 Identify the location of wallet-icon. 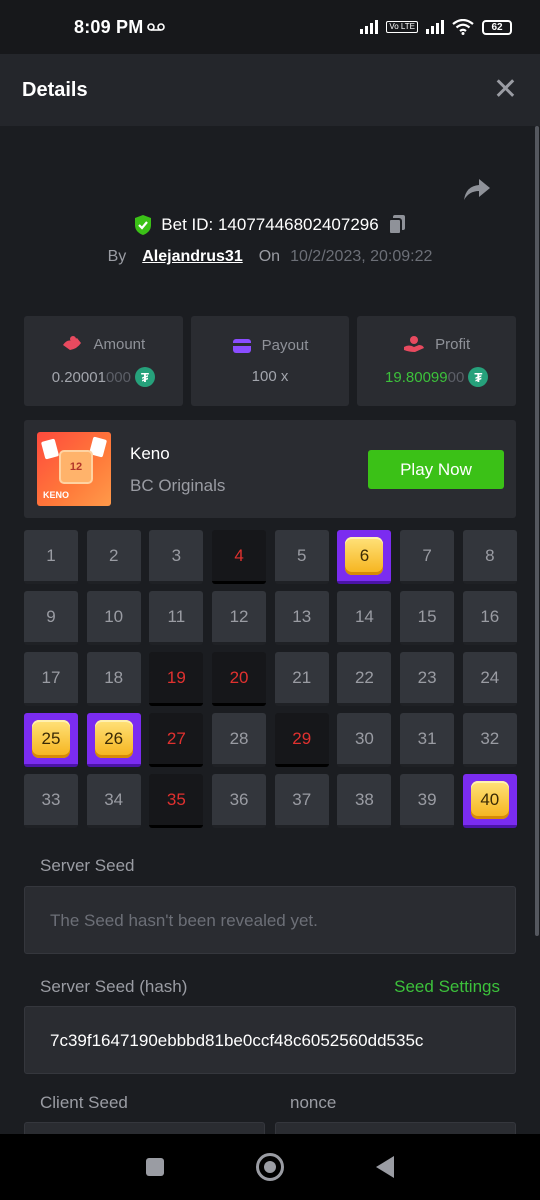
(241, 345).